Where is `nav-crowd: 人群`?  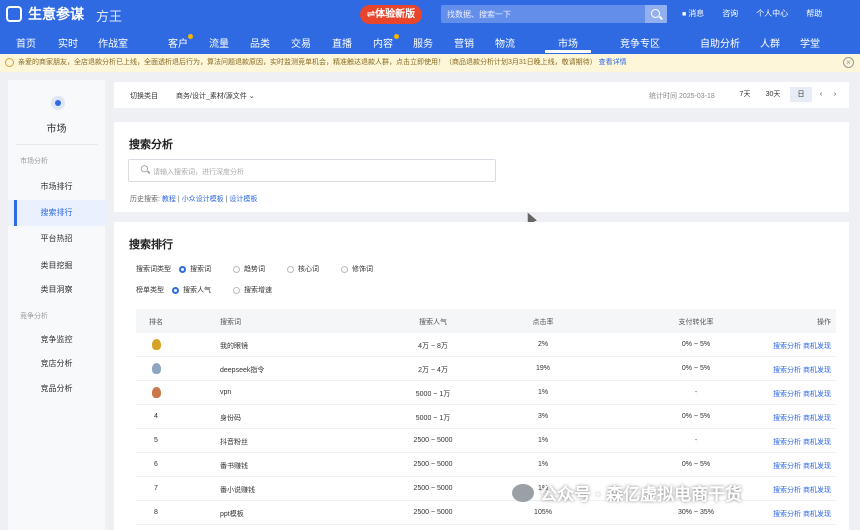
nav-crowd: 人群 is located at coordinates (770, 42).